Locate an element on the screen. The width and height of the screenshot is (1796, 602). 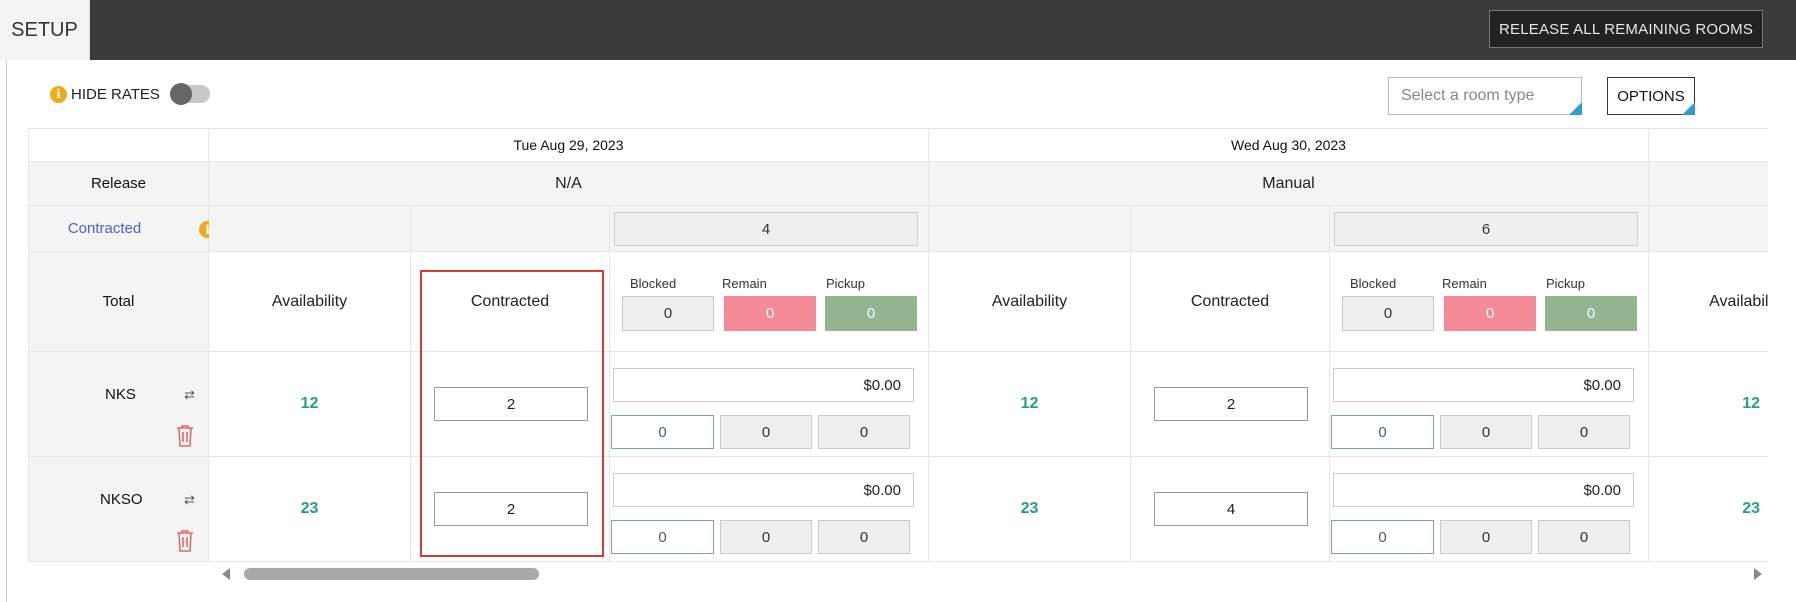
contracted-label-cell: Contracted i is located at coordinates (122, 229).